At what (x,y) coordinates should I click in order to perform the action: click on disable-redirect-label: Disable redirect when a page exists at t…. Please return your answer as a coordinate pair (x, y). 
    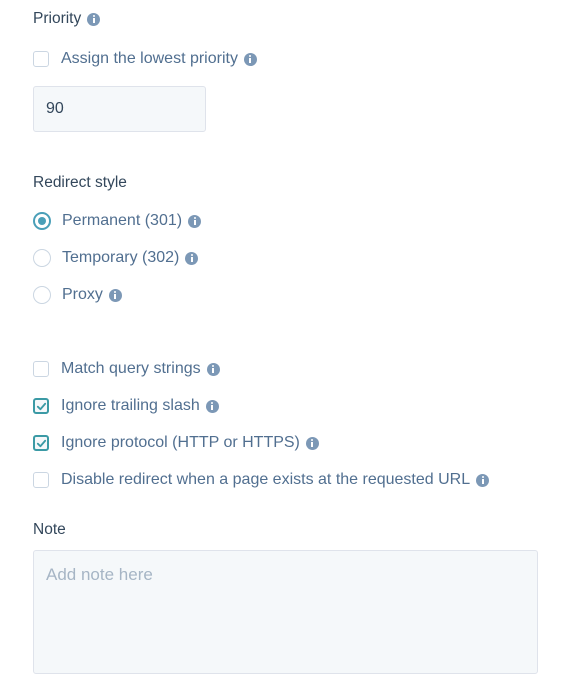
    Looking at the image, I should click on (266, 479).